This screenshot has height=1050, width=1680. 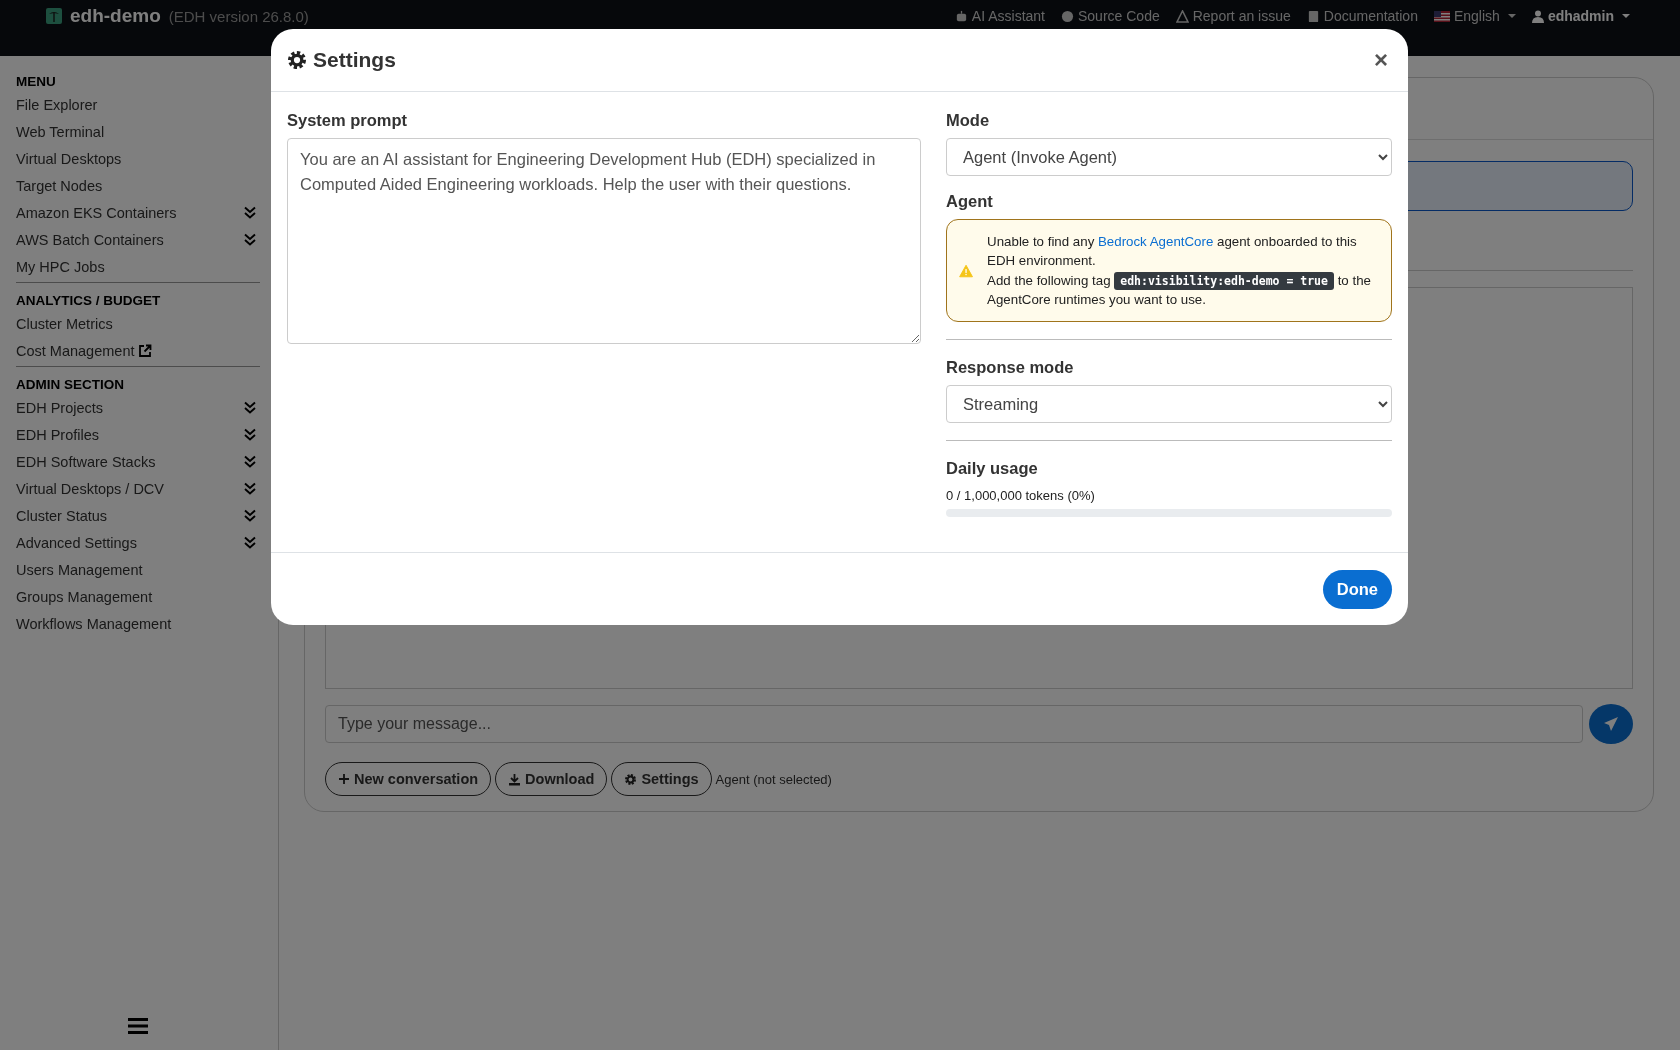 What do you see at coordinates (1169, 404) in the screenshot?
I see `response-mode-select: Streaming` at bounding box center [1169, 404].